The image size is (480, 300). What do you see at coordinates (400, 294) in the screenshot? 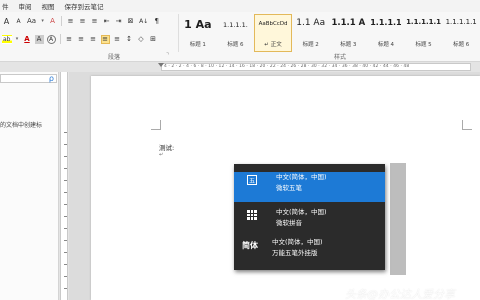
I see `watermark: 头条@办公达人爱分享` at bounding box center [400, 294].